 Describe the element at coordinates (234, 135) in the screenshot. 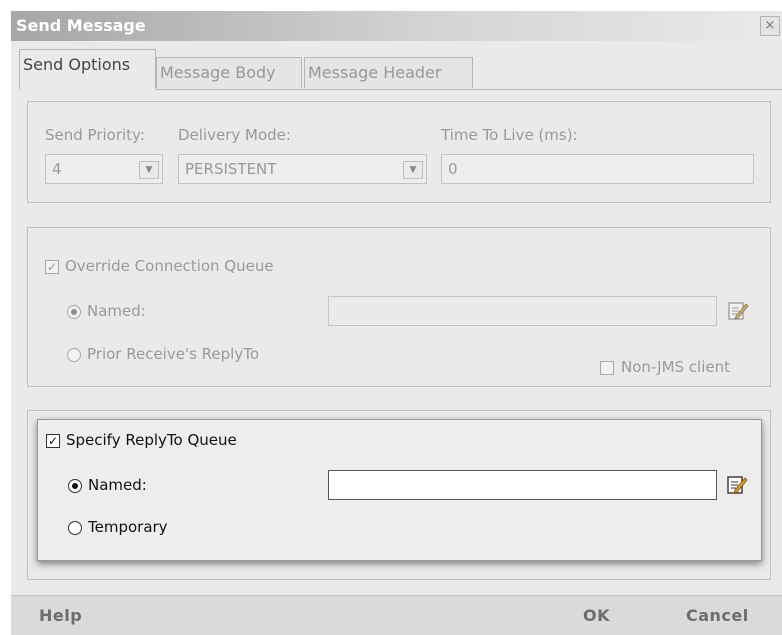

I see `delivery-mode-label: Delivery Mode:` at that location.